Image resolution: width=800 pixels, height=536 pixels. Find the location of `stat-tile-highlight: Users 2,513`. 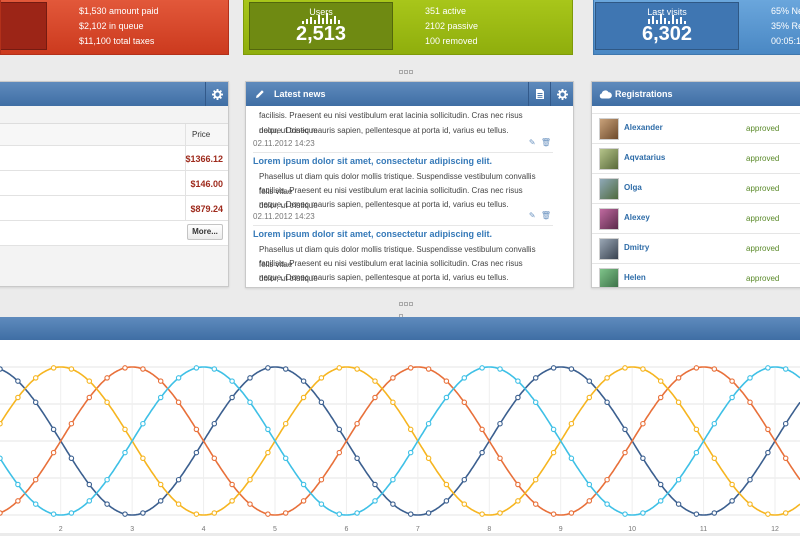

stat-tile-highlight: Users 2,513 is located at coordinates (321, 26).